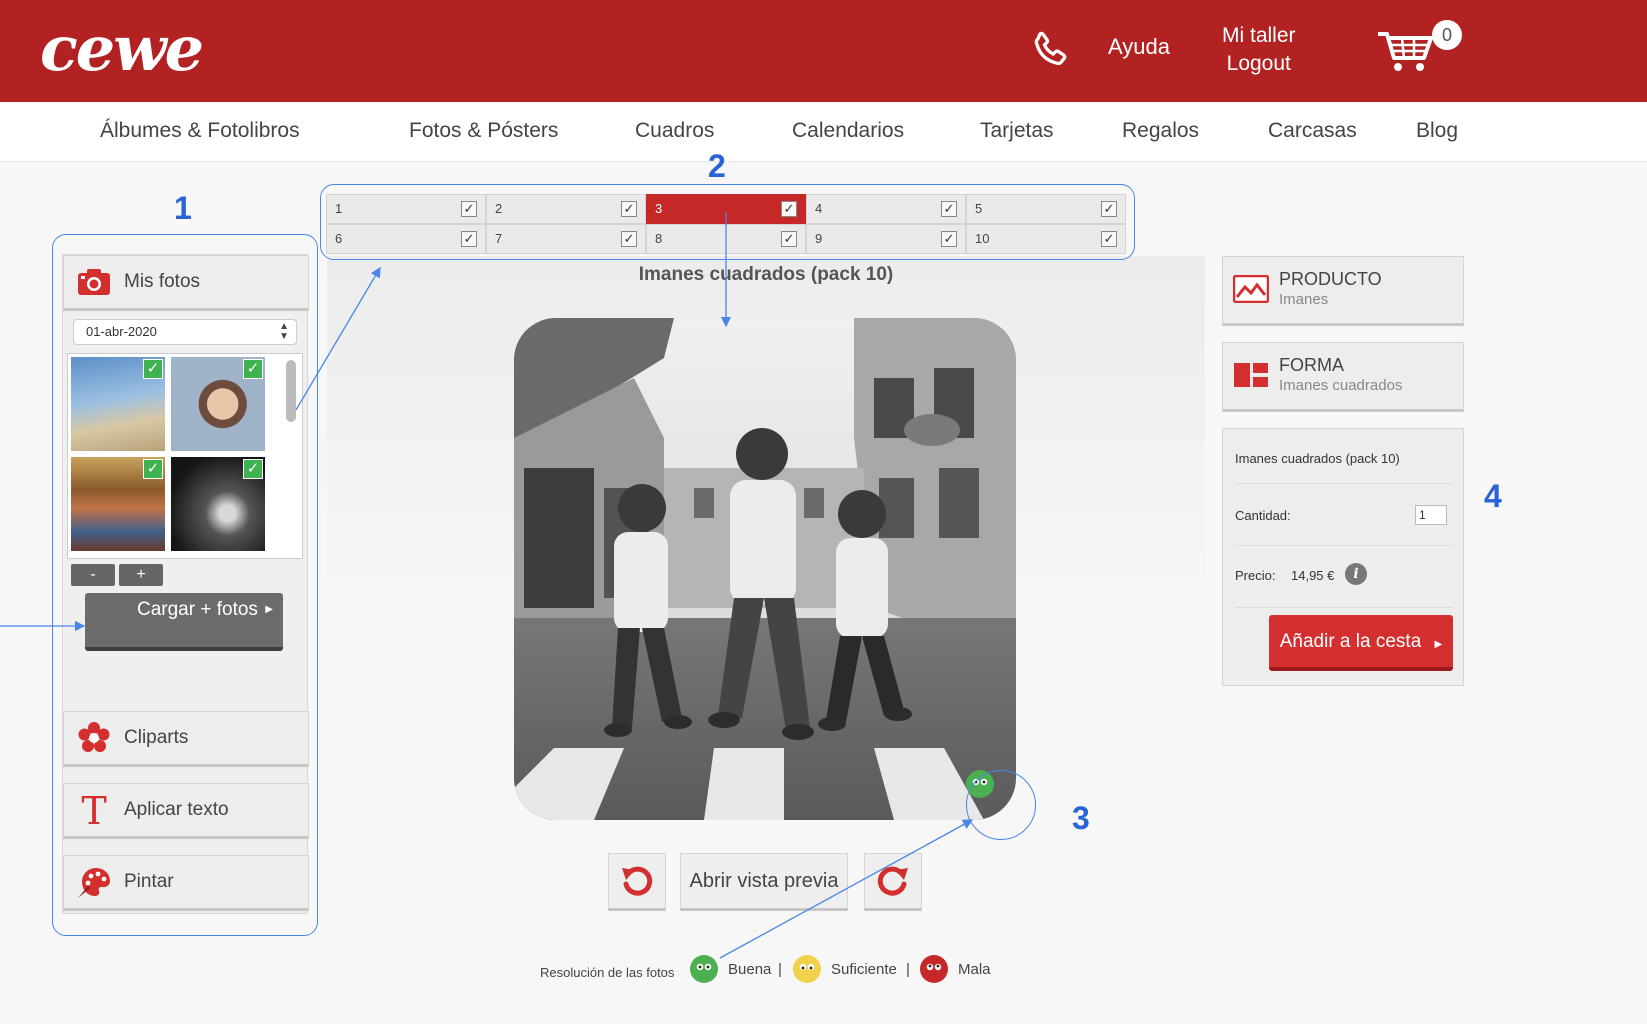 The image size is (1647, 1024). Describe the element at coordinates (1160, 131) in the screenshot. I see `nav-item-regalos: Regalos` at that location.